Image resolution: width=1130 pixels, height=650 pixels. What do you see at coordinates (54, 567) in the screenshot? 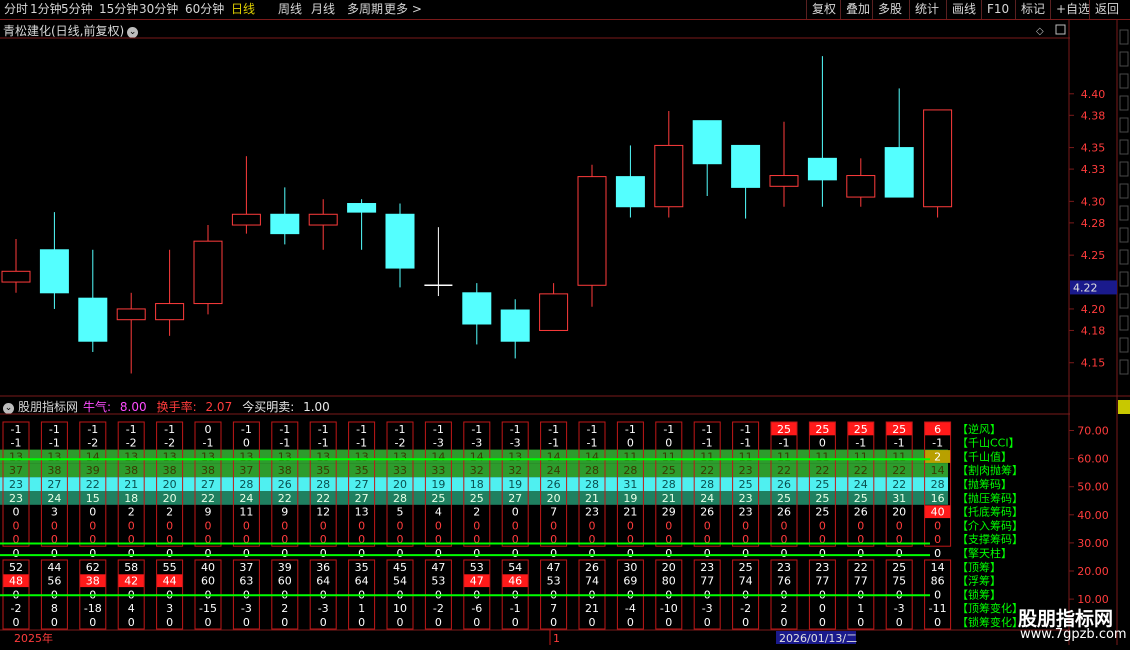
I see `indicator-value: 44` at bounding box center [54, 567].